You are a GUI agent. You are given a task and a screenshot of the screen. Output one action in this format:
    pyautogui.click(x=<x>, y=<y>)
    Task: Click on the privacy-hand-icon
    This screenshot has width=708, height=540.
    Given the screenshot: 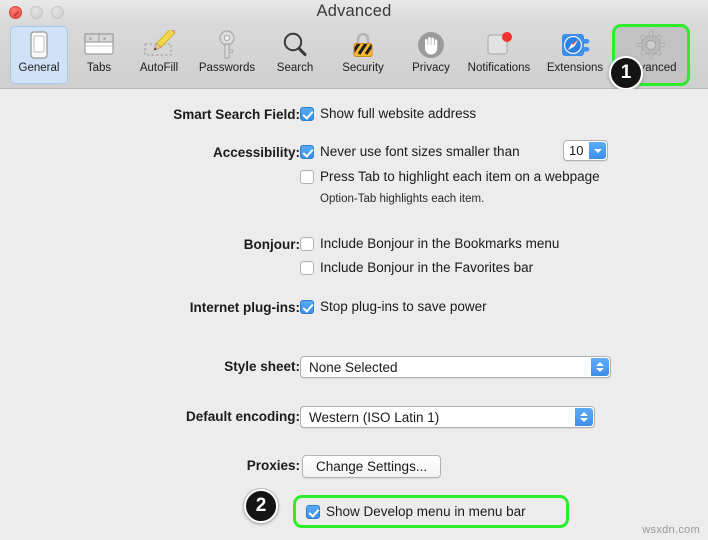 What is the action you would take?
    pyautogui.click(x=431, y=45)
    